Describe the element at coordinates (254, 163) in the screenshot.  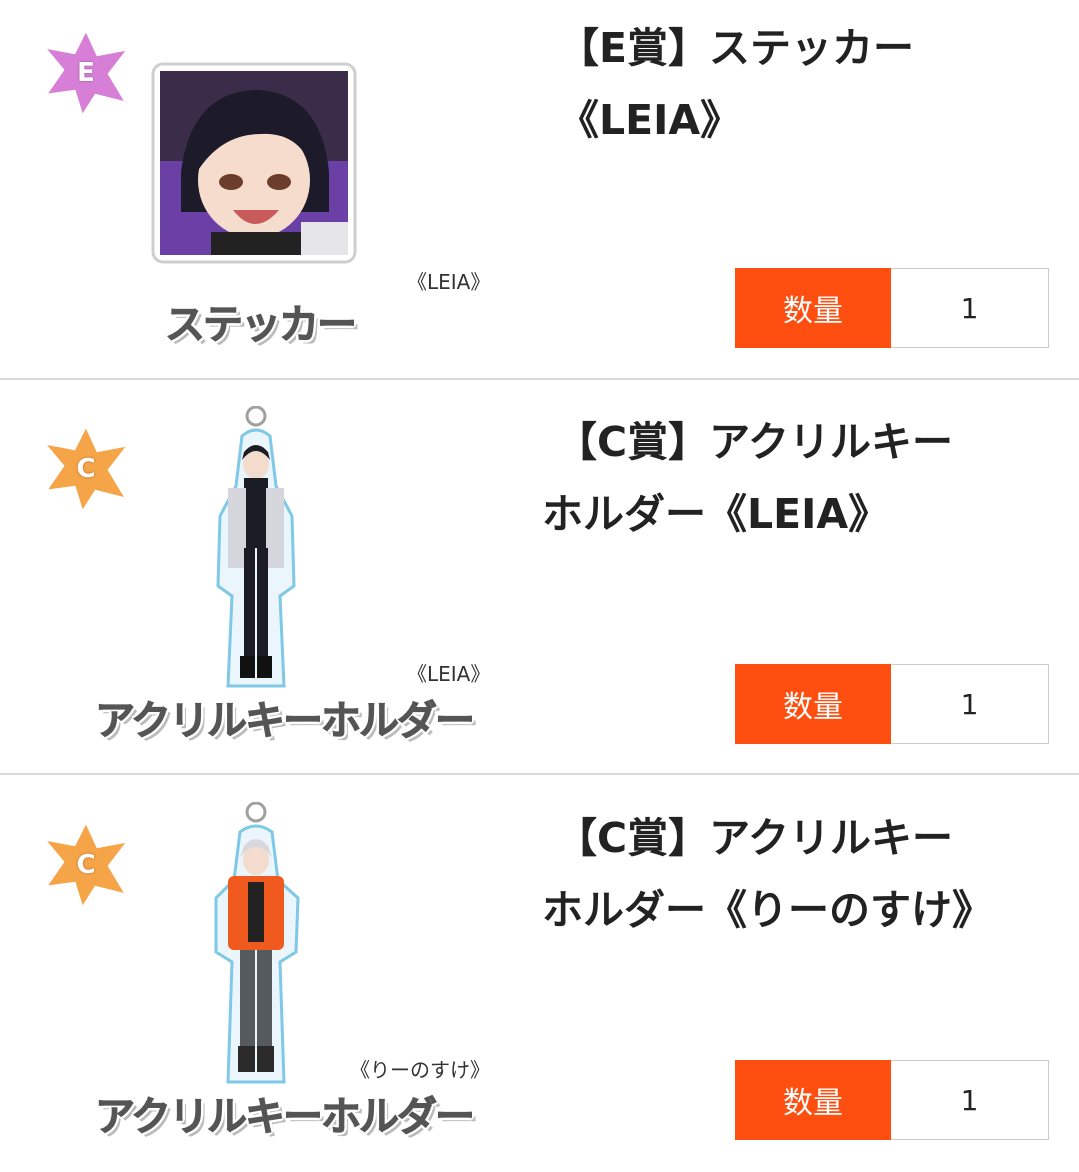
I see `sticker-image` at that location.